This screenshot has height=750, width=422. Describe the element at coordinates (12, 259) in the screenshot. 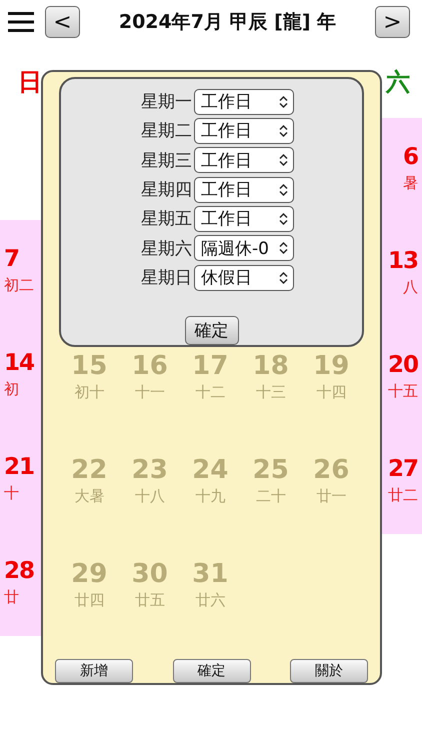

I see `day-number: 7` at that location.